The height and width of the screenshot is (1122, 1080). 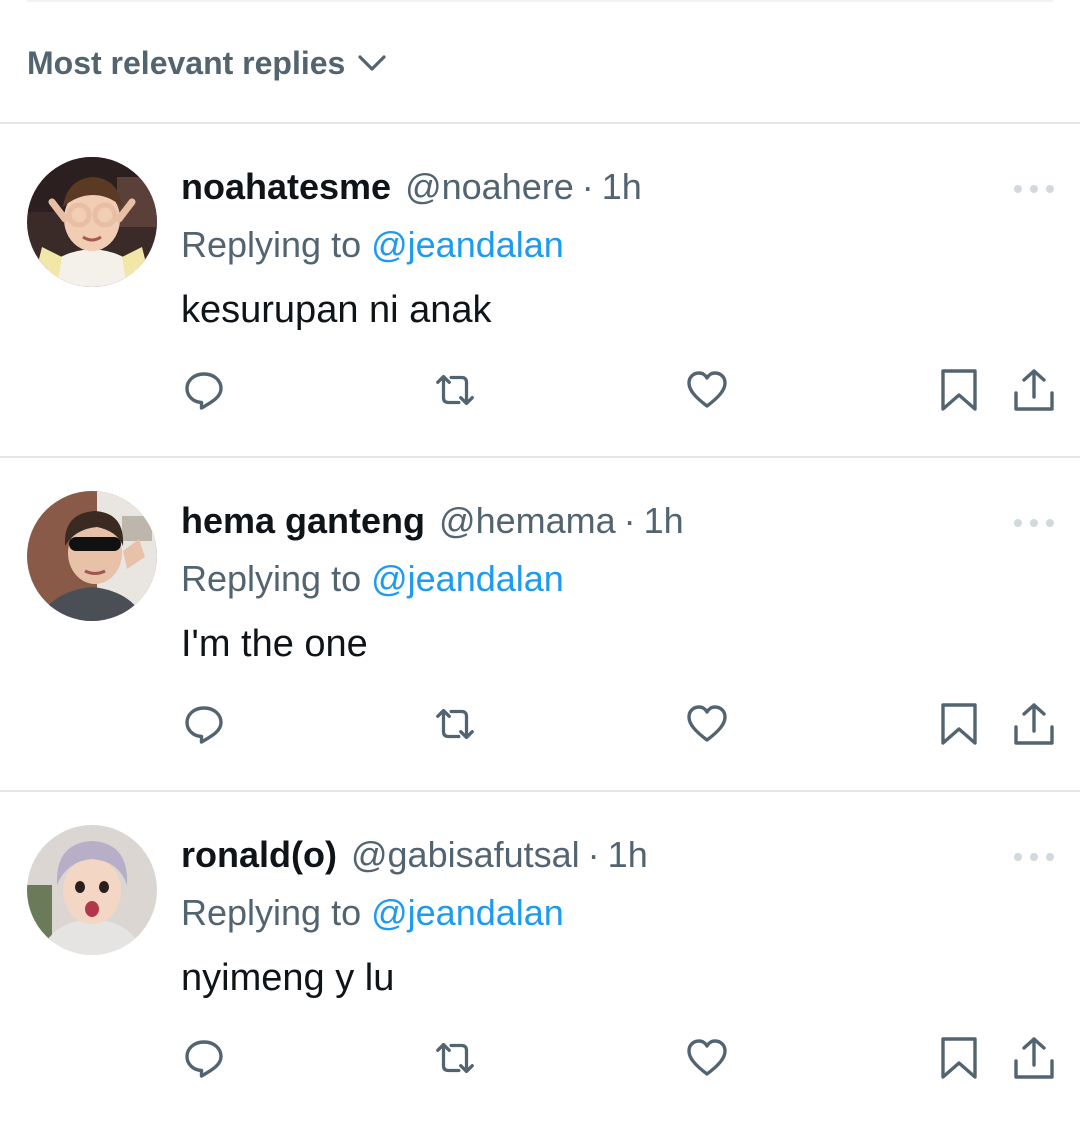 What do you see at coordinates (336, 310) in the screenshot?
I see `reply-text: kesurupan ni anak` at bounding box center [336, 310].